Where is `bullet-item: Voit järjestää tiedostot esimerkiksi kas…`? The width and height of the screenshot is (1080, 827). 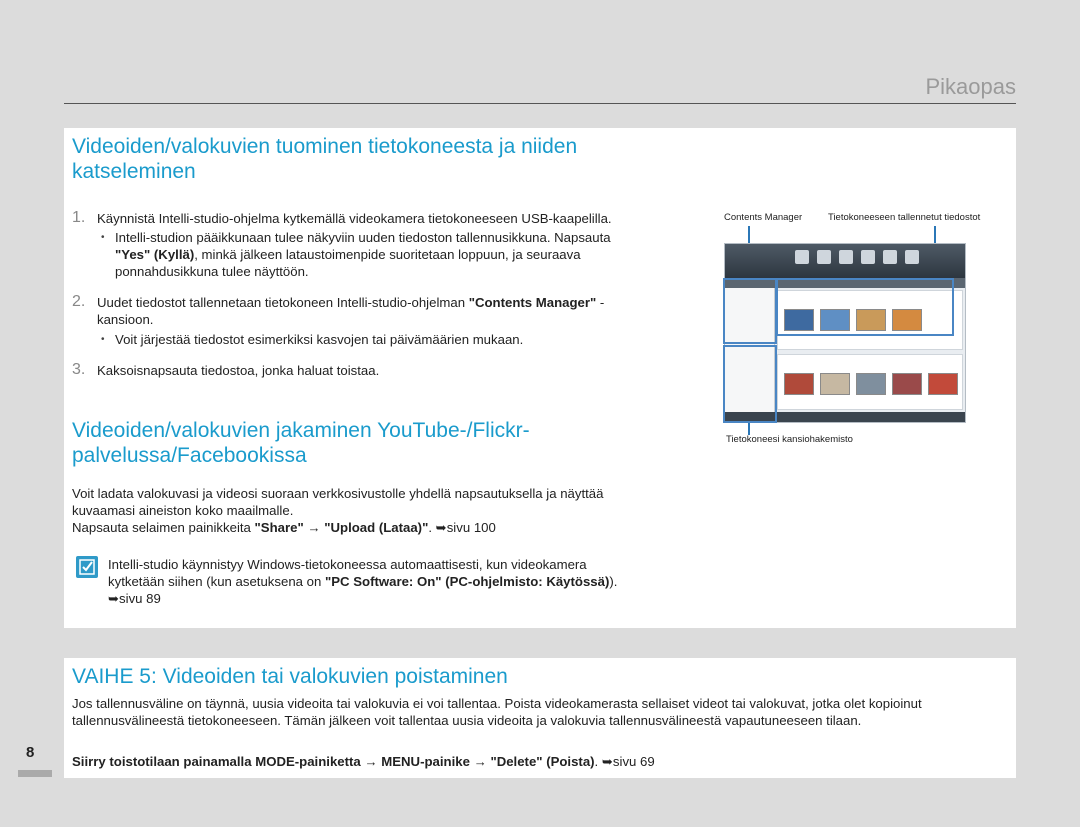 bullet-item: Voit järjestää tiedostot esimerkiksi kas… is located at coordinates (369, 339).